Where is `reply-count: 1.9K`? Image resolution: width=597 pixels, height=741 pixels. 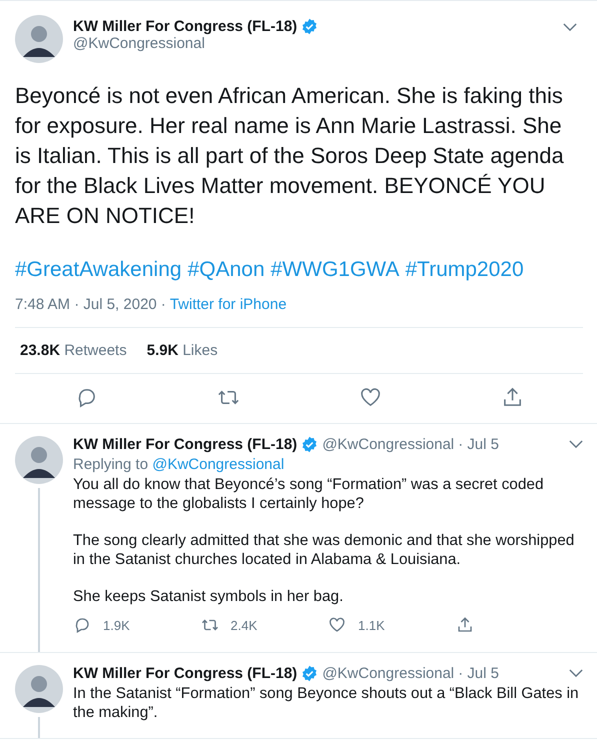
reply-count: 1.9K is located at coordinates (116, 625).